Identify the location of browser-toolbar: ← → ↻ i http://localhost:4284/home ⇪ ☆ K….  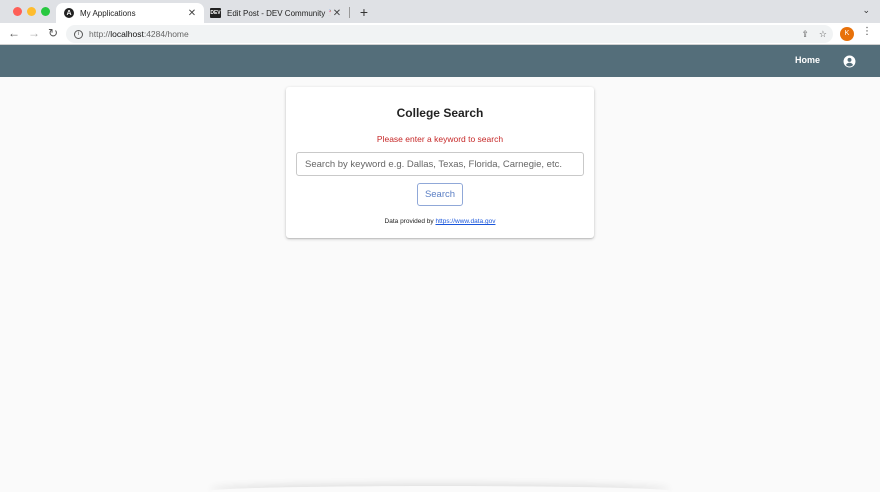
(440, 34).